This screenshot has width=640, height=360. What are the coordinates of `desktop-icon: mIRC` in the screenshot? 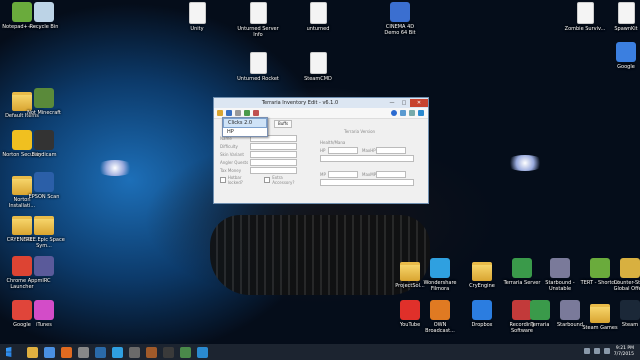 It's located at (44, 270).